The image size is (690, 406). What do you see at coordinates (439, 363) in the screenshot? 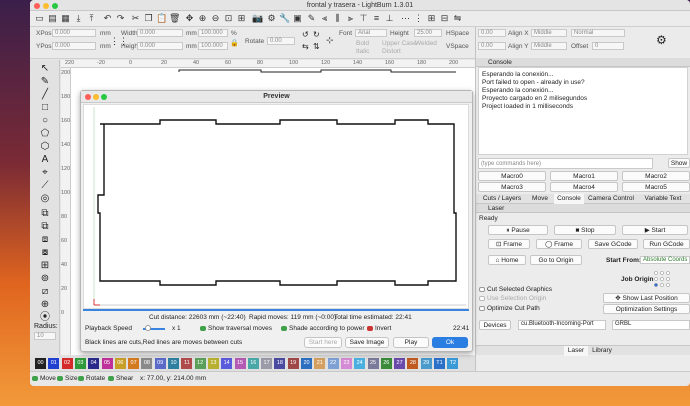
I see `palette-swatch: T1` at bounding box center [439, 363].